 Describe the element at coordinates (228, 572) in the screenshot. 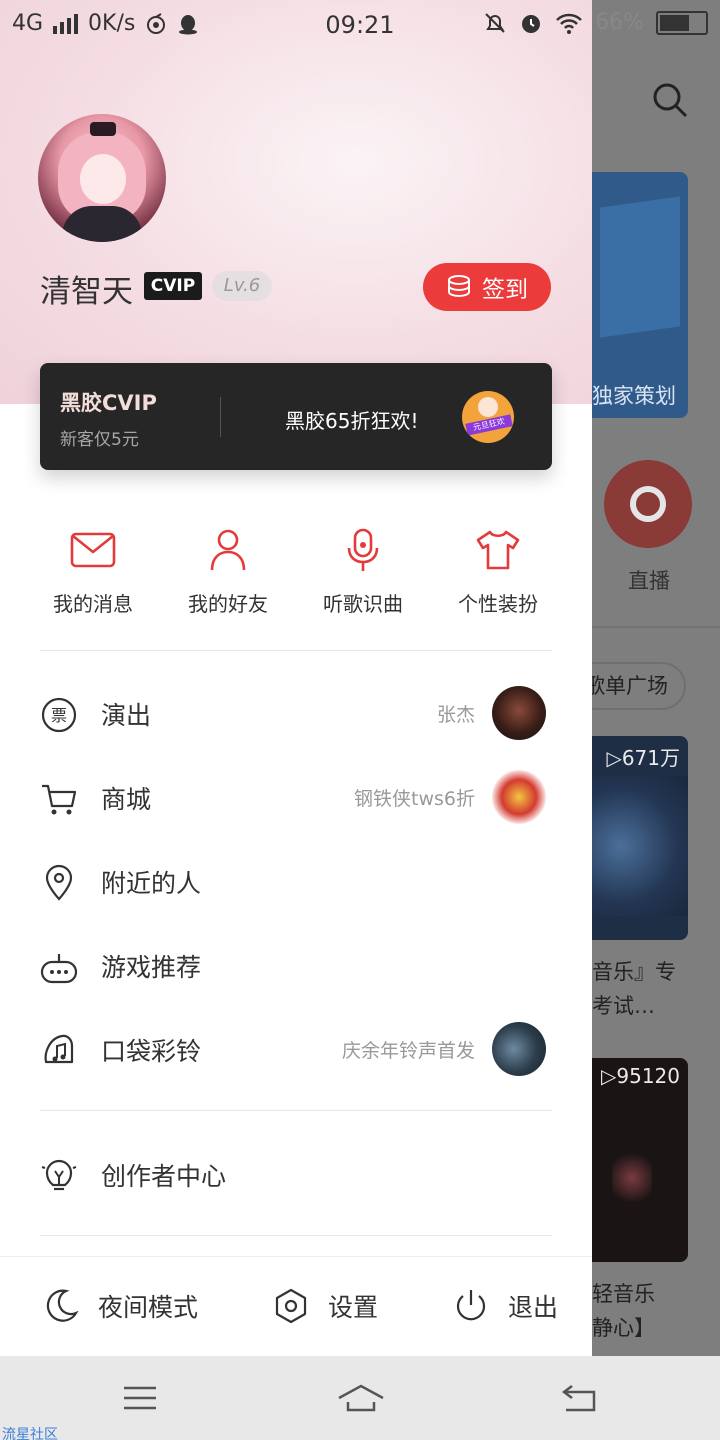

I see `quick-friends: 我的好友` at that location.